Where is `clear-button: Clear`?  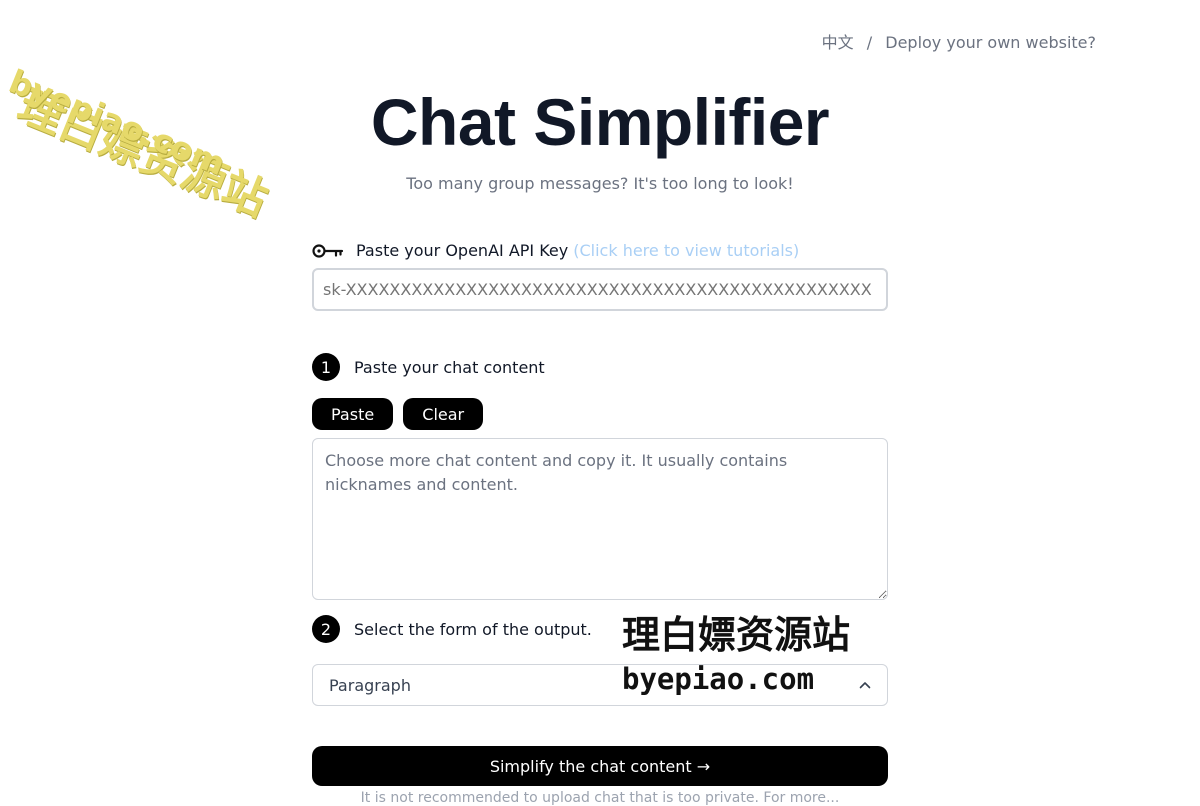
clear-button: Clear is located at coordinates (443, 414).